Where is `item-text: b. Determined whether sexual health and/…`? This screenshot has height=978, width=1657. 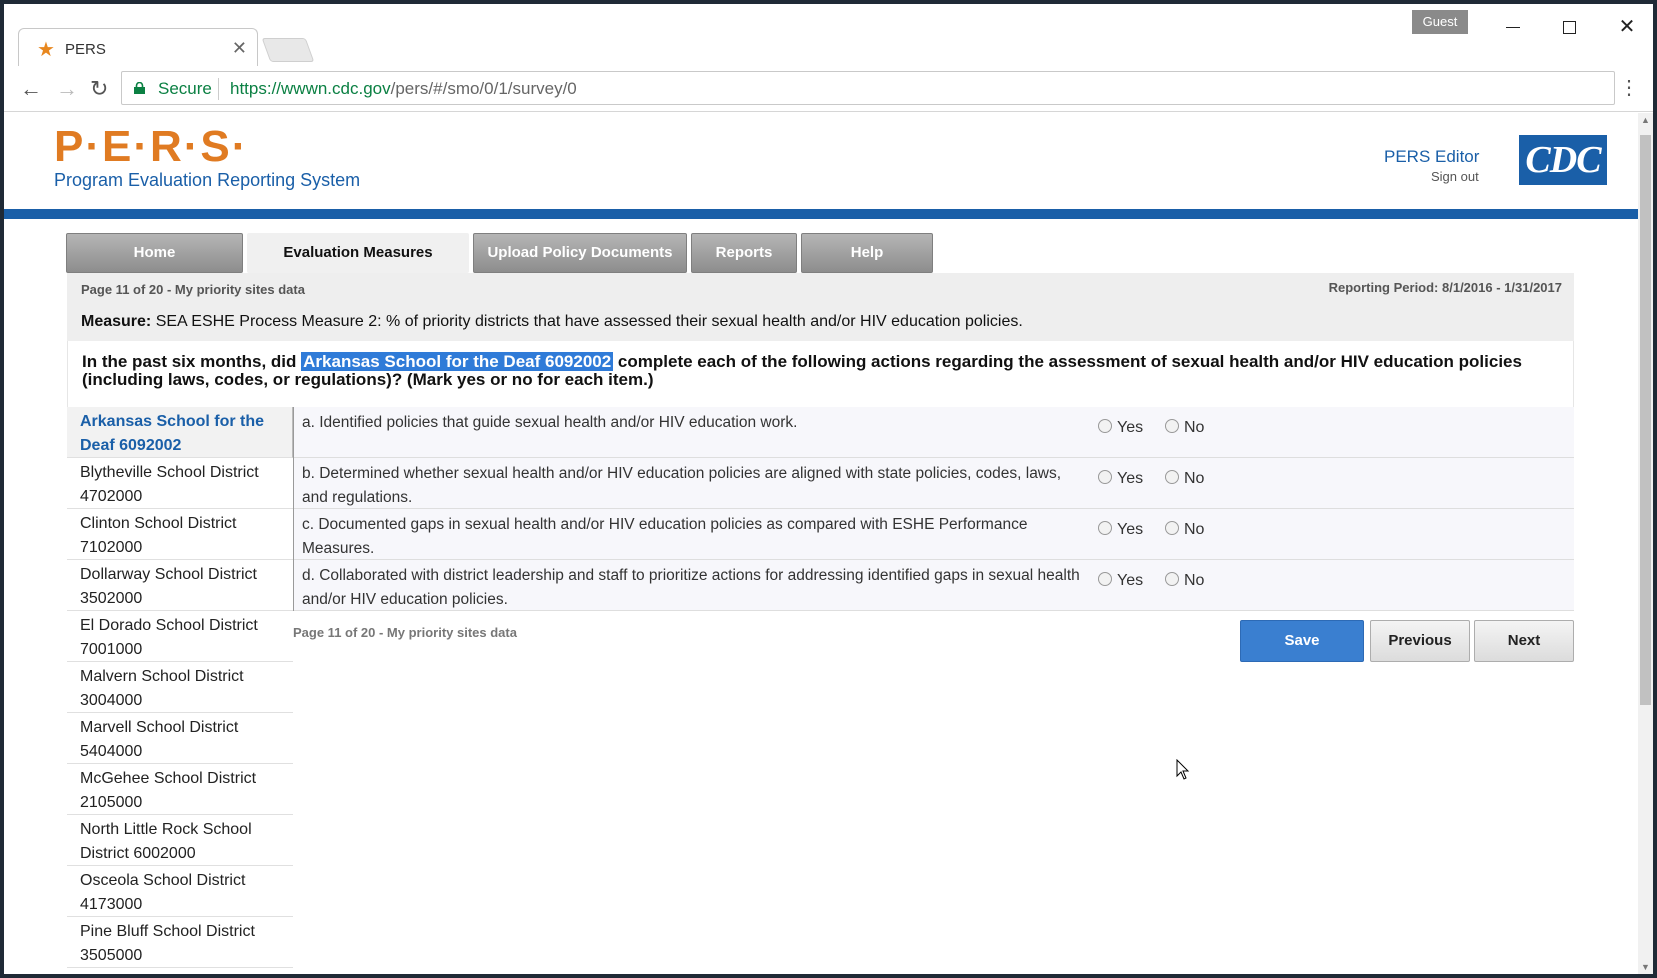
item-text: b. Determined whether sexual health and/… is located at coordinates (682, 485).